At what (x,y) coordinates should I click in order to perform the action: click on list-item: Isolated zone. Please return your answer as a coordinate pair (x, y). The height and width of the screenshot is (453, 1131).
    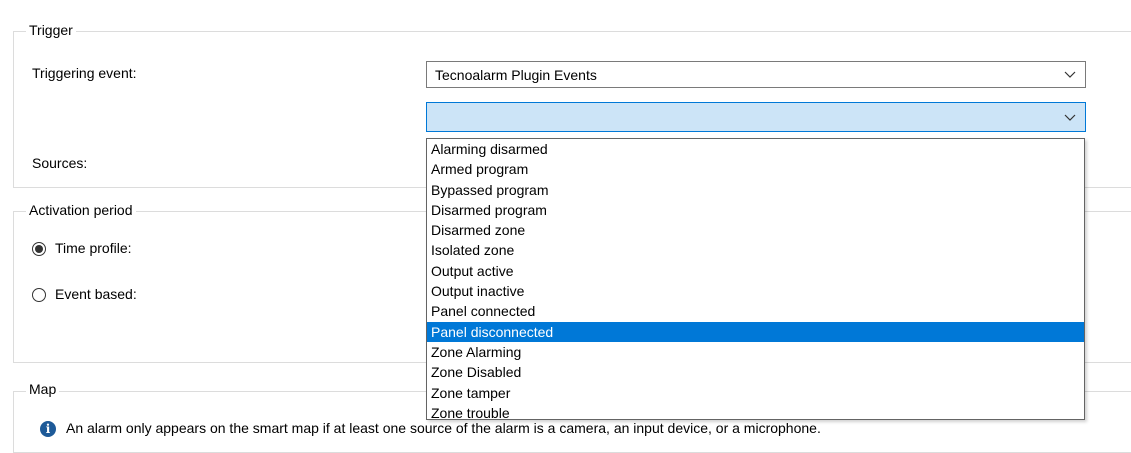
    Looking at the image, I should click on (755, 250).